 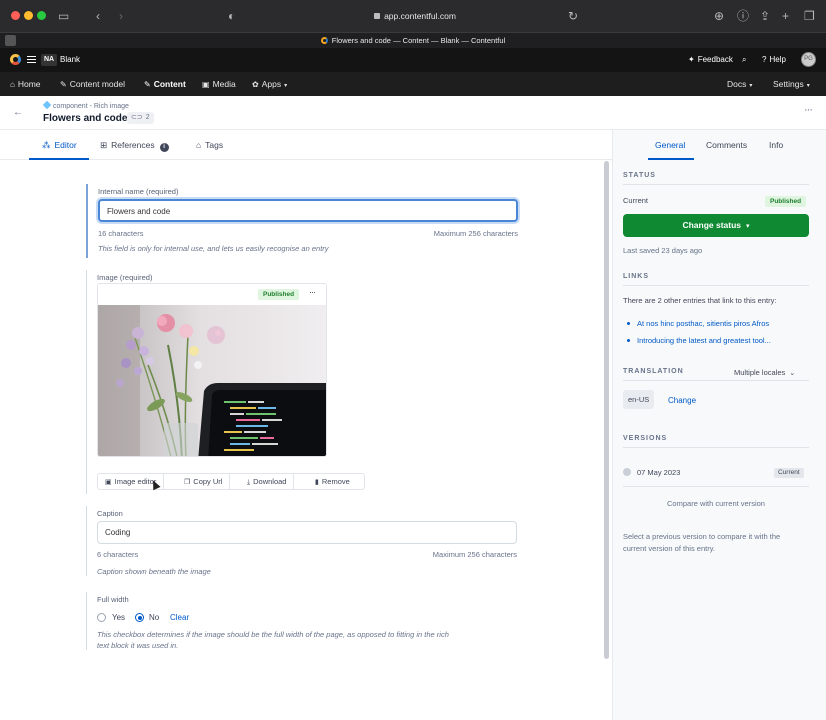 I want to click on page-title: Flowers and code, so click(x=85, y=118).